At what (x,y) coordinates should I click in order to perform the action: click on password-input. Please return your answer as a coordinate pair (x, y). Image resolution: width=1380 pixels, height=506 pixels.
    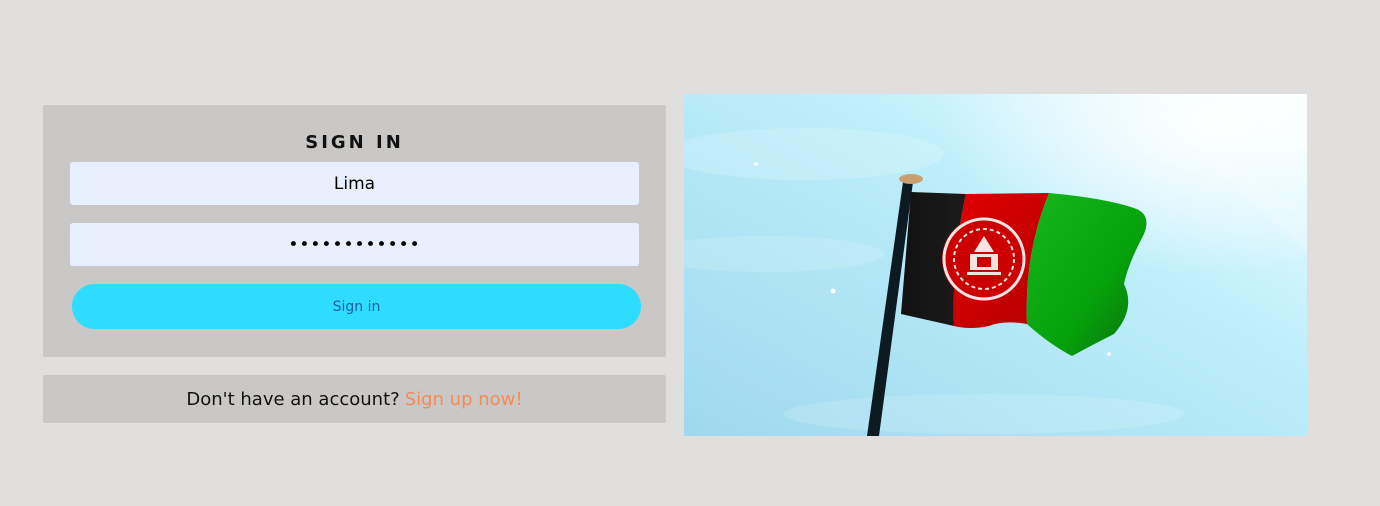
    Looking at the image, I should click on (354, 244).